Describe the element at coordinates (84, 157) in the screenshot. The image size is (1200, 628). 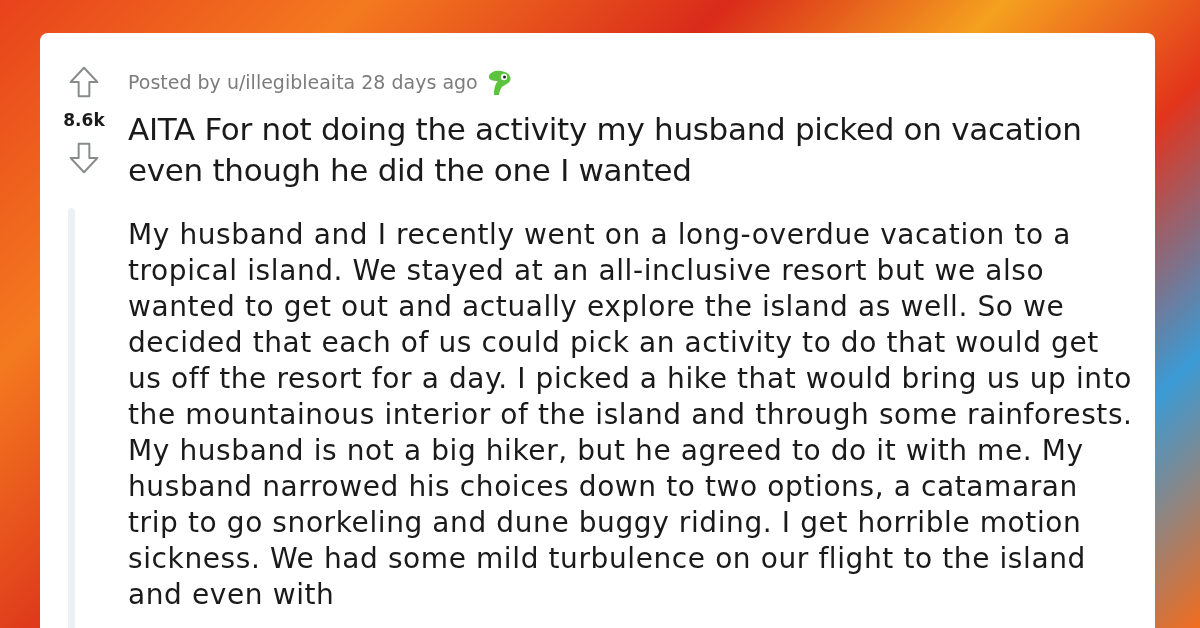
I see `downvote-icon` at that location.